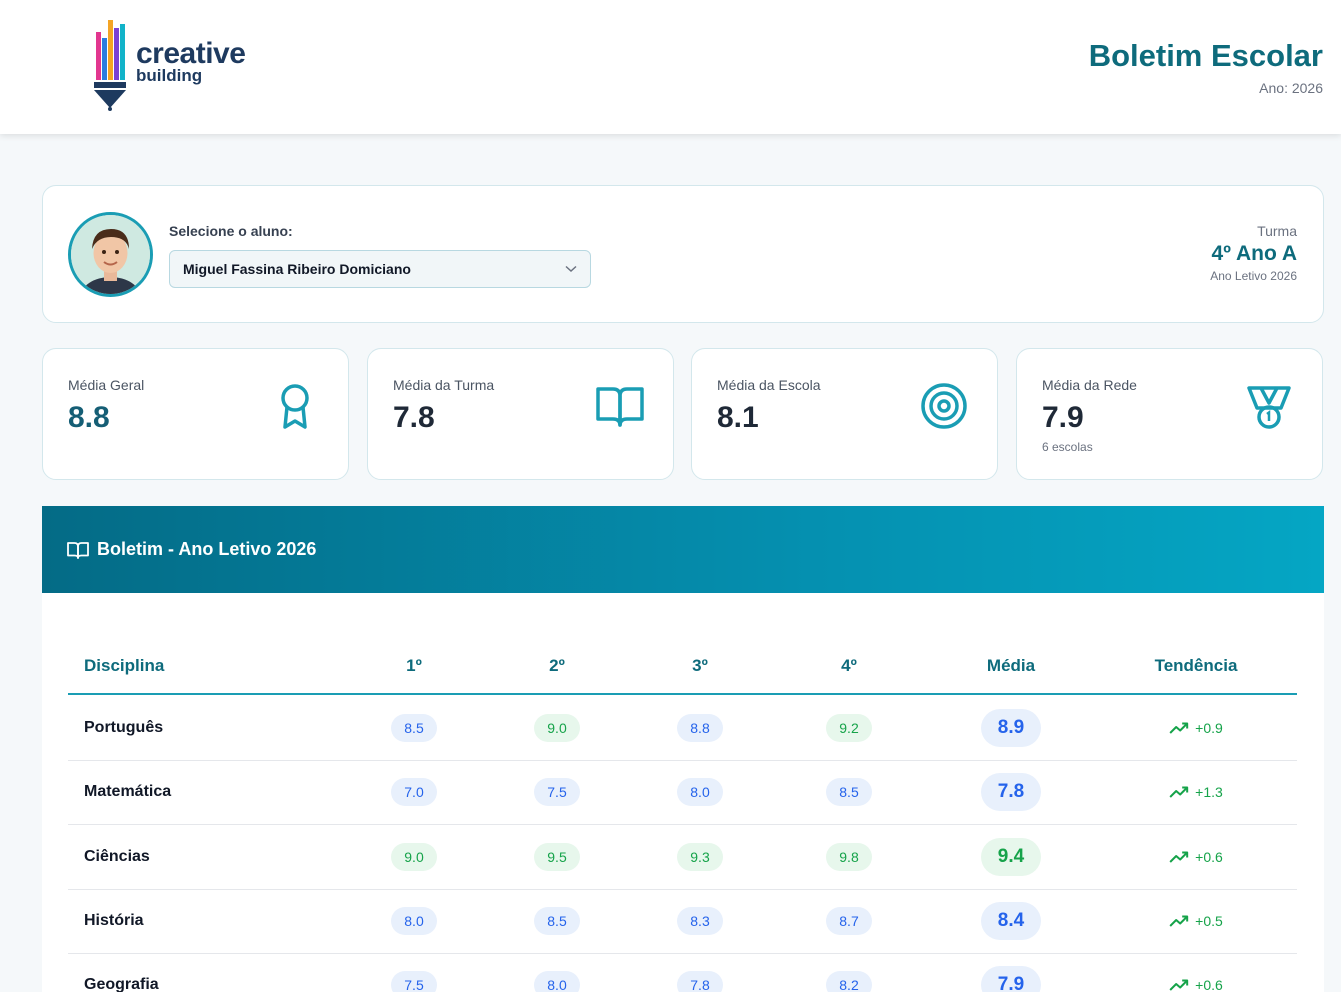 The height and width of the screenshot is (992, 1341). I want to click on subject-name: Geografia, so click(121, 984).